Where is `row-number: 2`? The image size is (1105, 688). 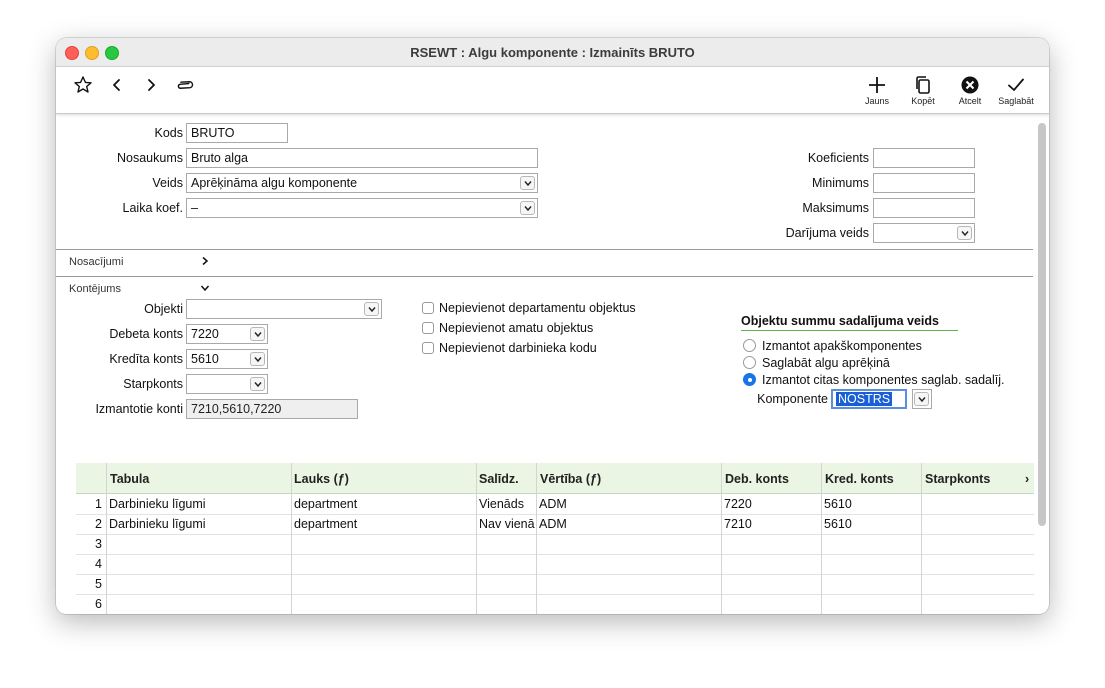
row-number: 2 is located at coordinates (98, 524).